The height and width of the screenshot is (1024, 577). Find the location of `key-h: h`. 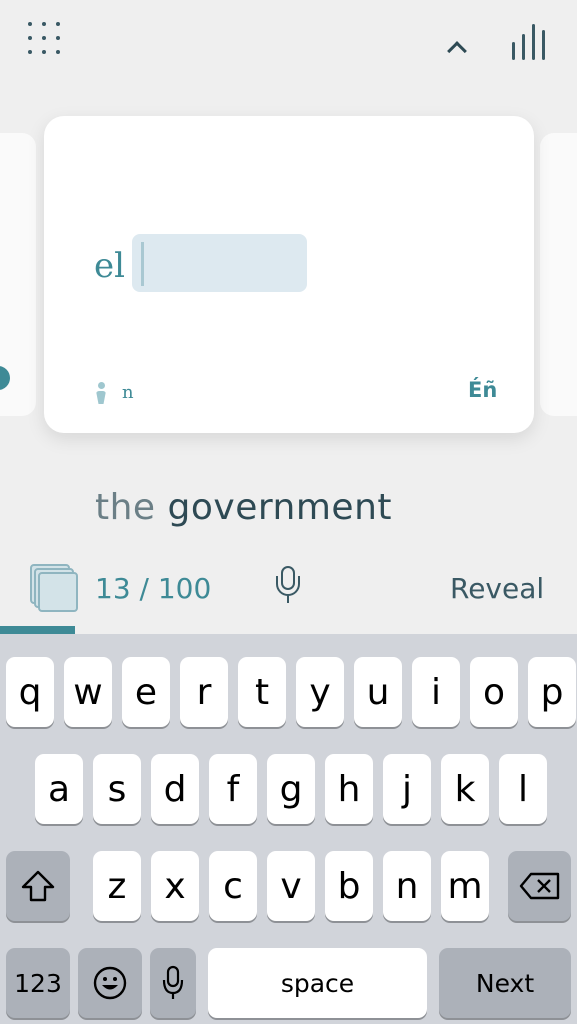

key-h: h is located at coordinates (349, 789).